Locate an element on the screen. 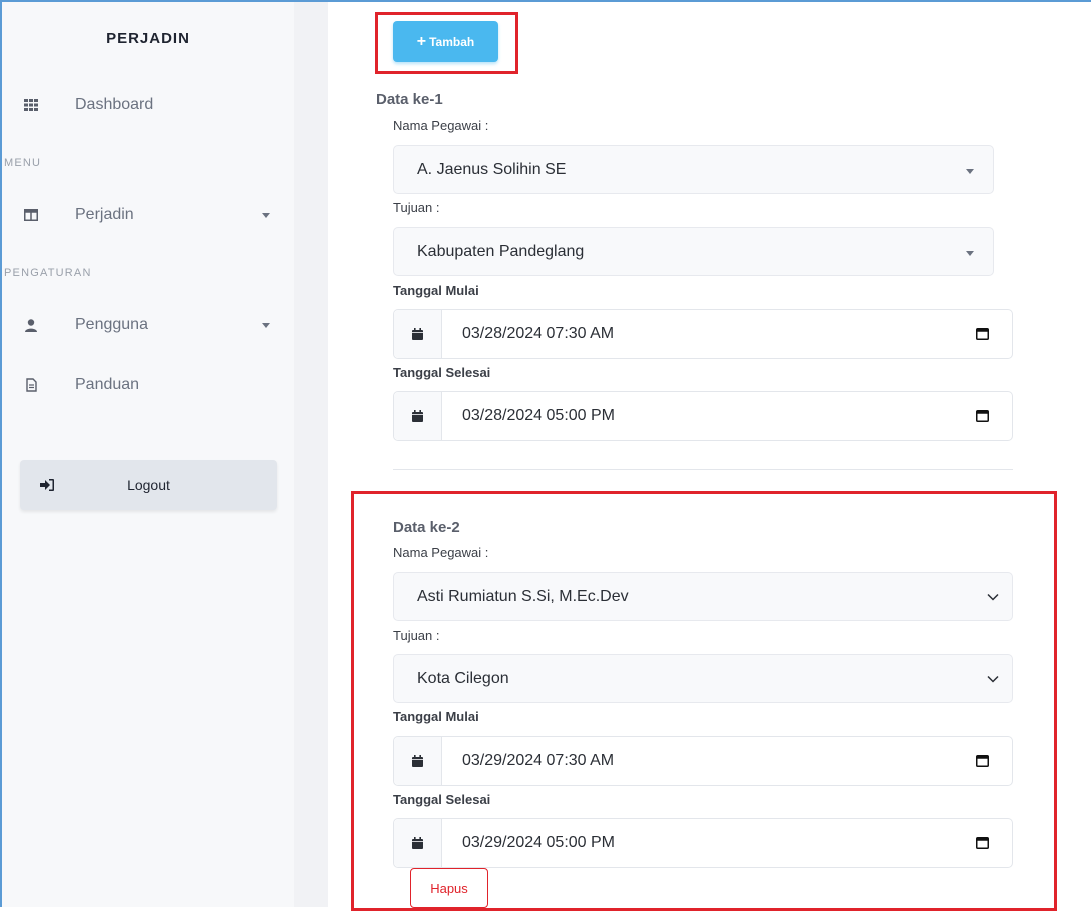  sidebar-item-label: Dashboard is located at coordinates (114, 104).